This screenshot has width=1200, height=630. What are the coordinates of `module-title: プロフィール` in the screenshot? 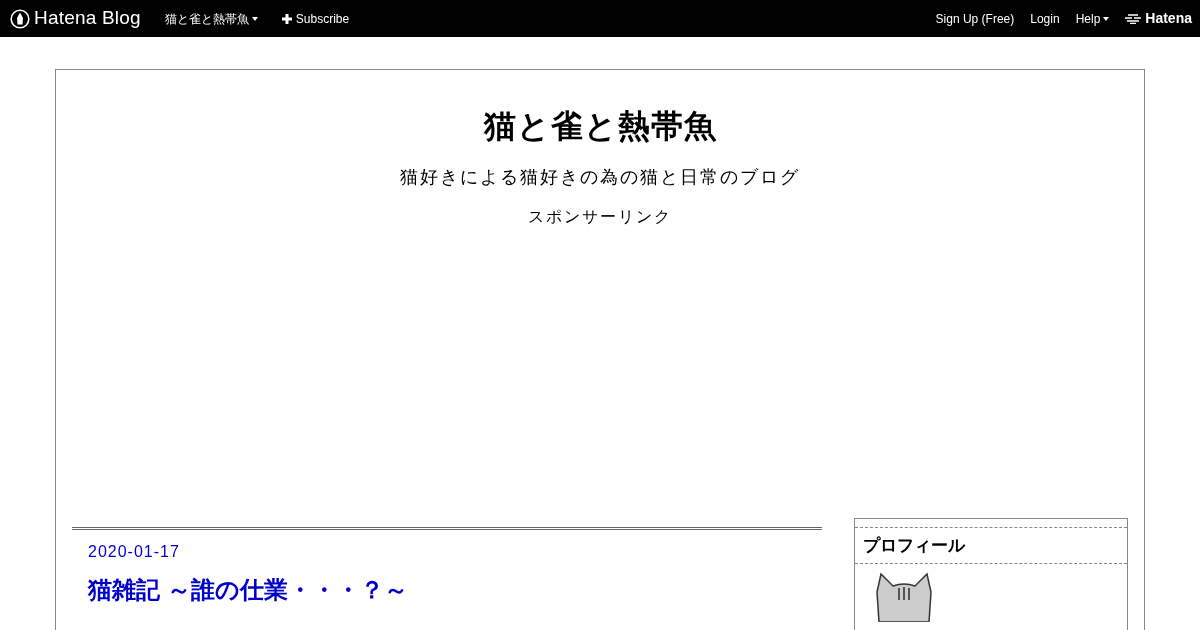 It's located at (991, 545).